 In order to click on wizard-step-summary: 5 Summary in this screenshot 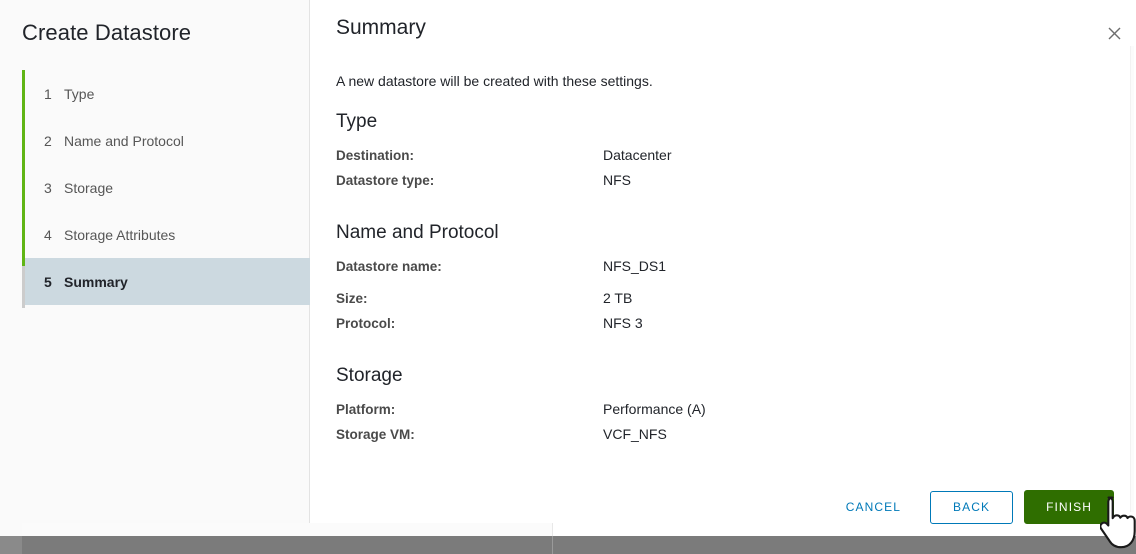, I will do `click(167, 281)`.